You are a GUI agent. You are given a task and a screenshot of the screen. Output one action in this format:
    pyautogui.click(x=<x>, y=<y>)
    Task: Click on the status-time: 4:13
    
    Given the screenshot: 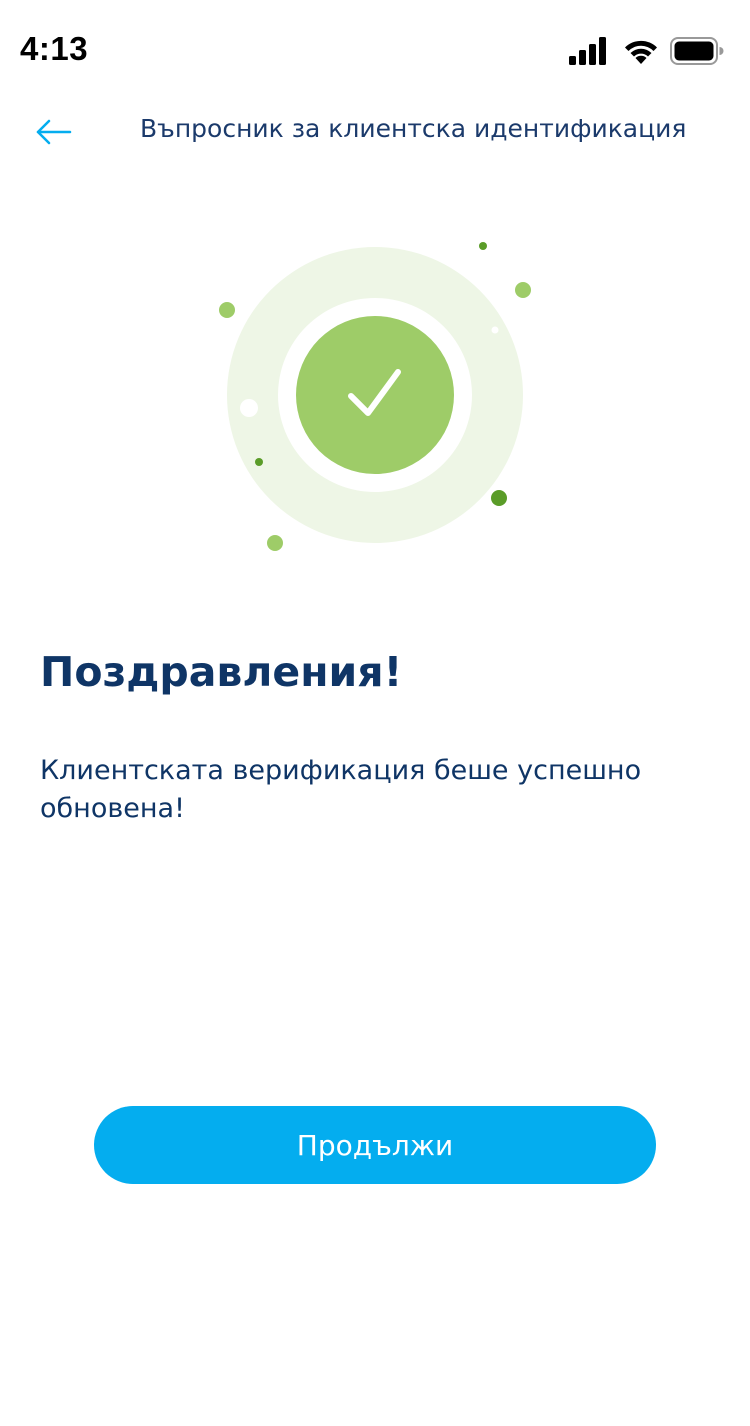 What is the action you would take?
    pyautogui.click(x=54, y=48)
    